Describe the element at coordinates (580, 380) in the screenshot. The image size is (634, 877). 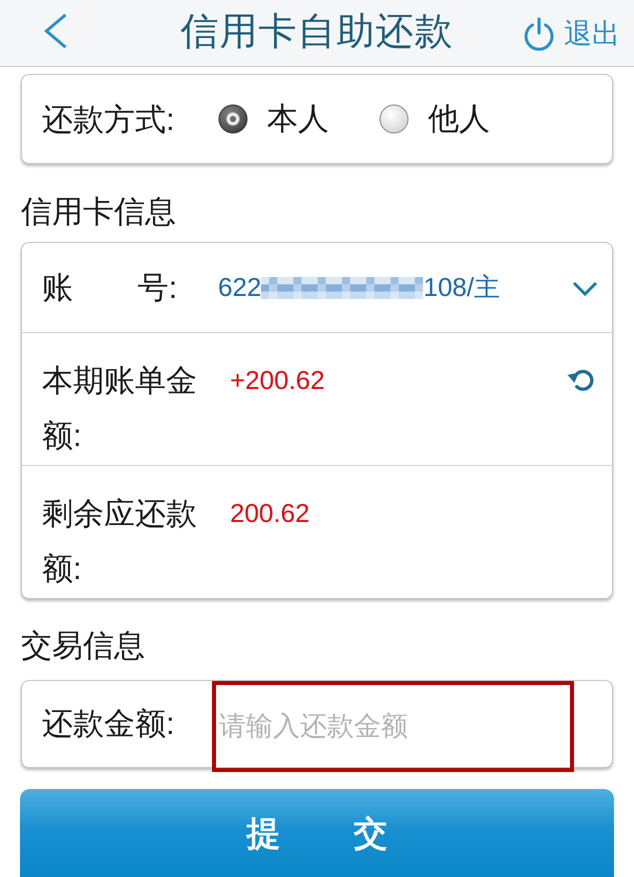
I see `refresh-icon` at that location.